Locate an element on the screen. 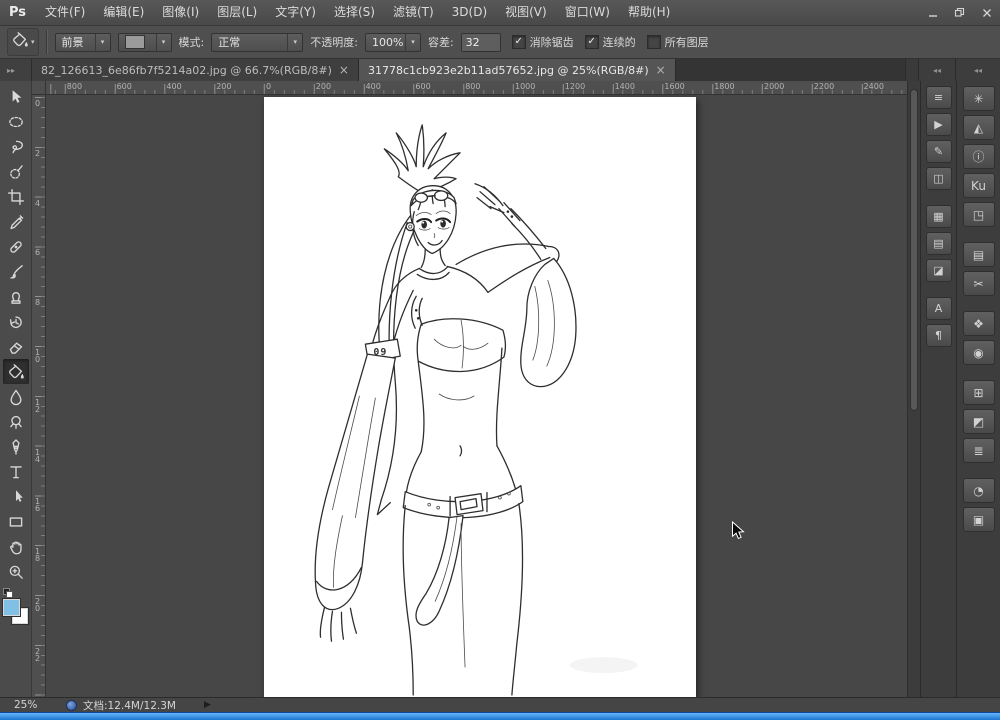  layers-panel-icon: ≣ is located at coordinates (978, 450).